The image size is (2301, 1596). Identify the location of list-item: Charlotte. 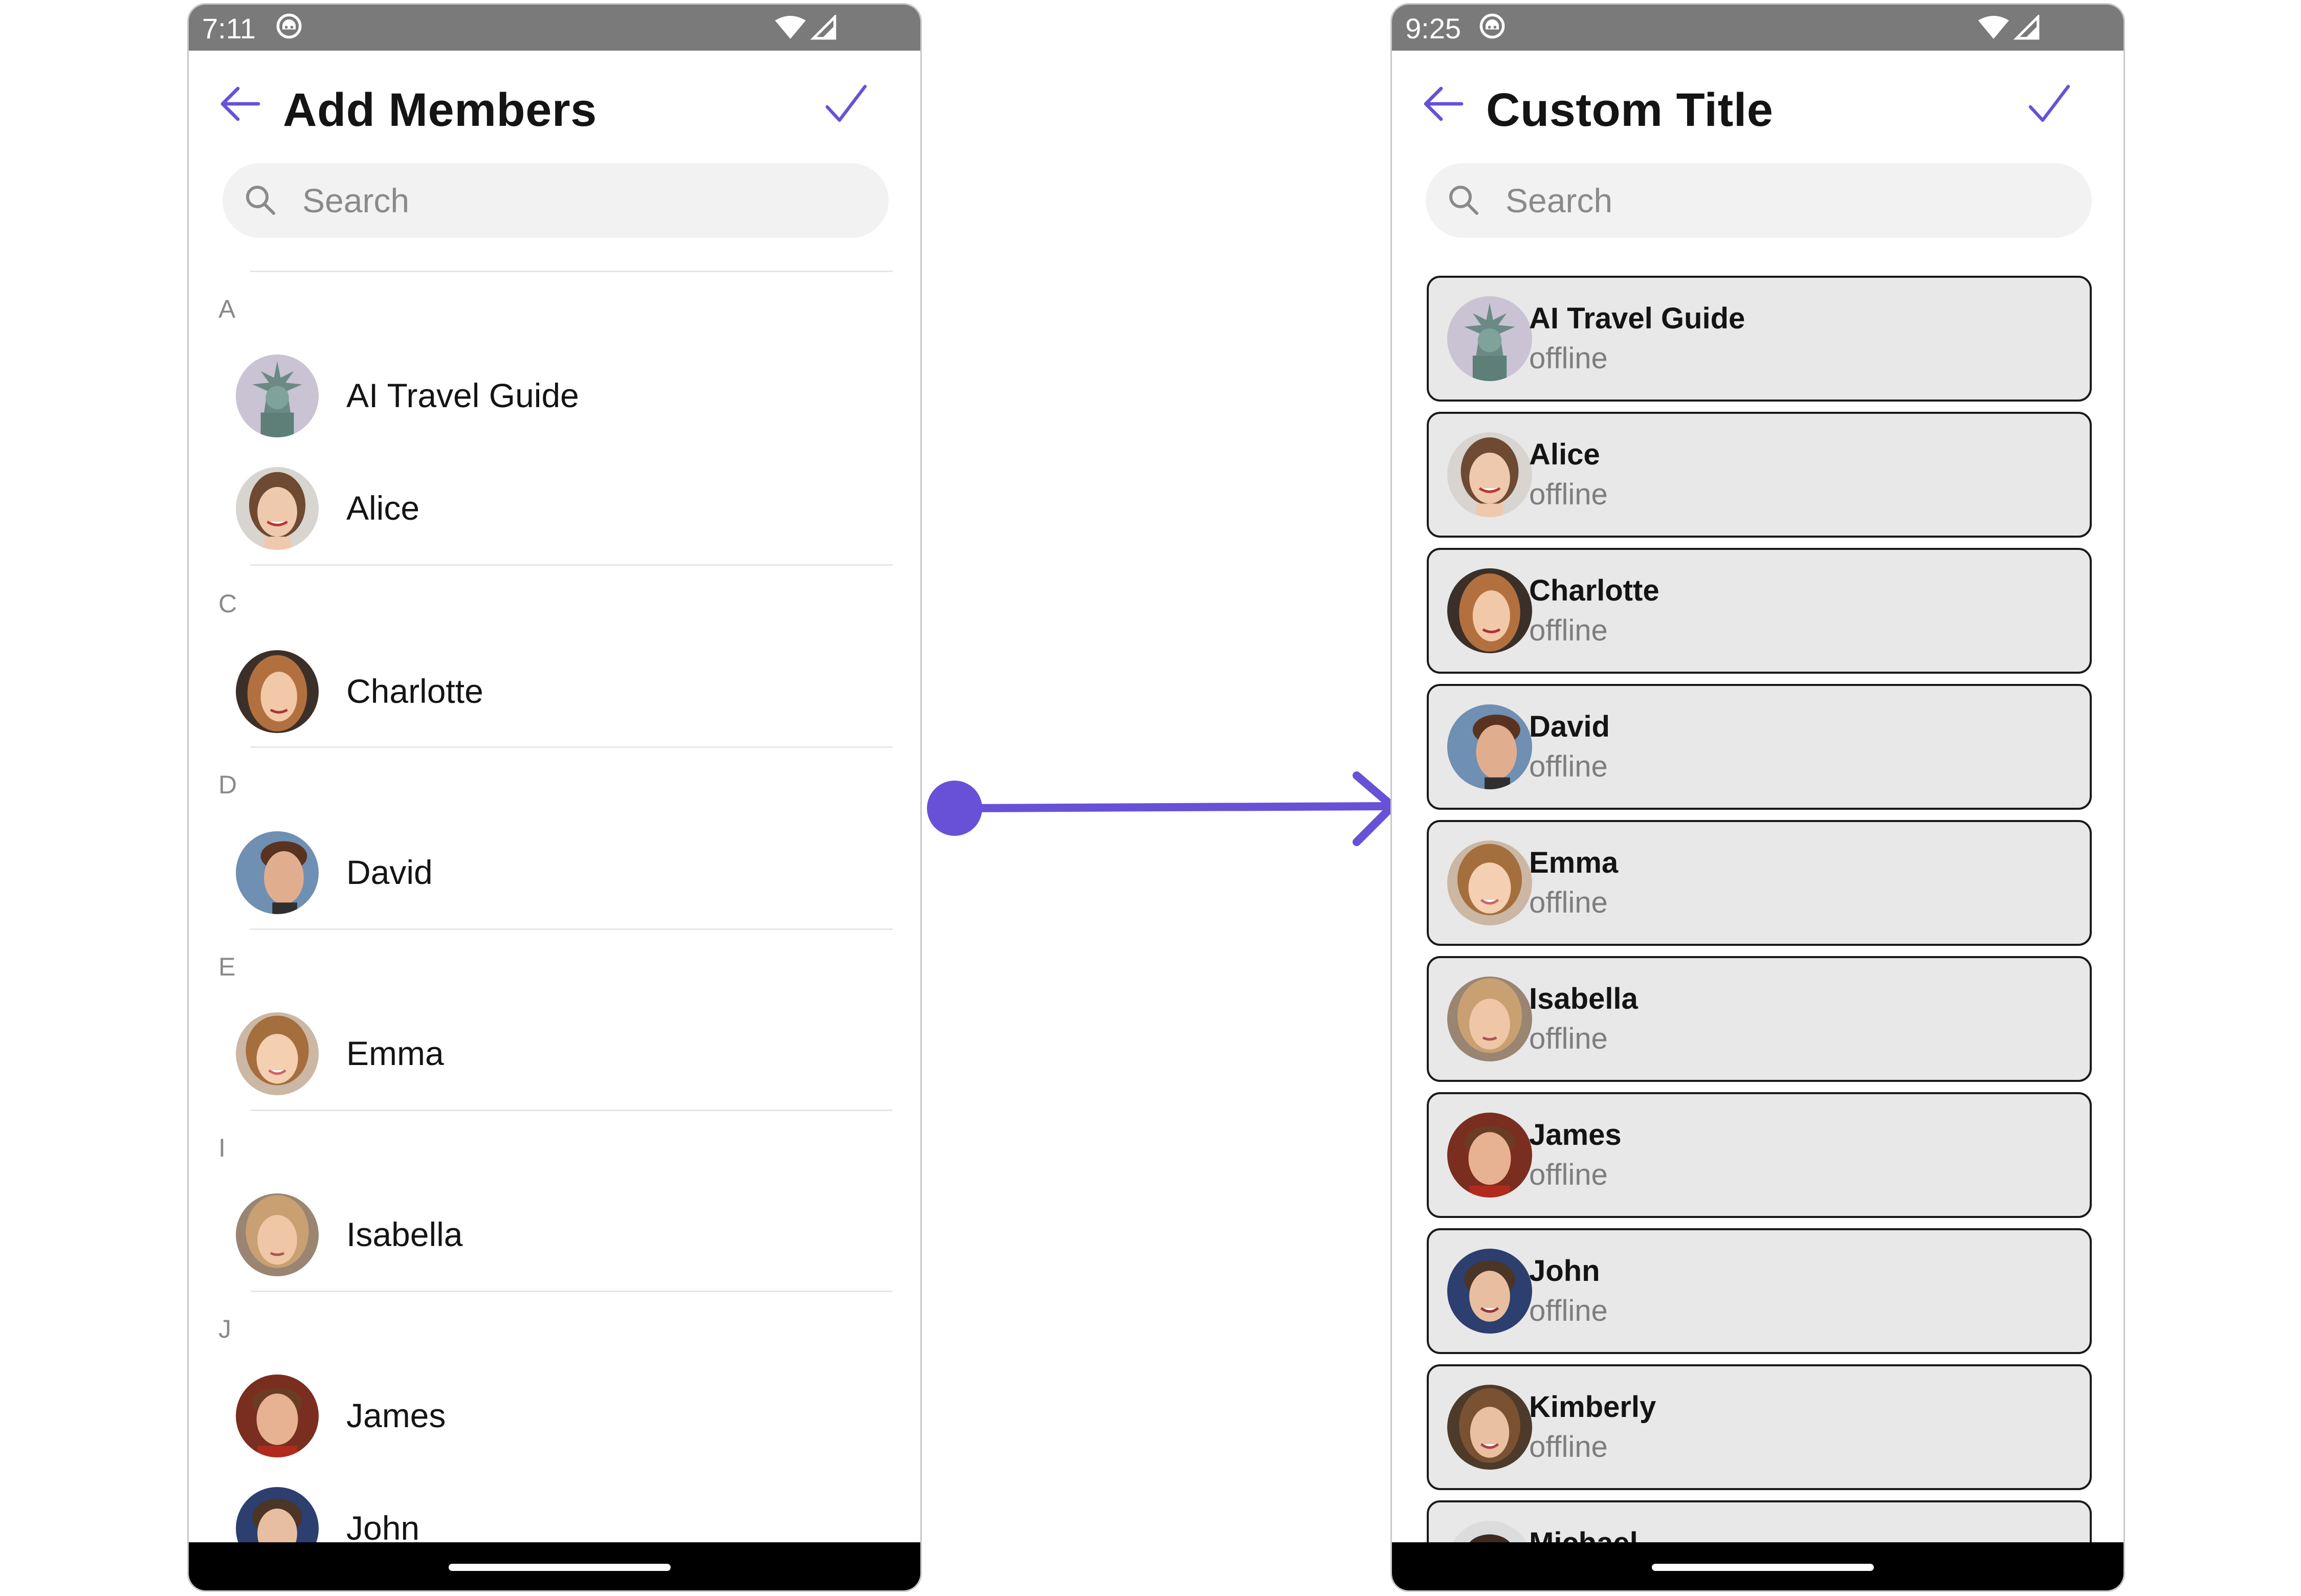
(554, 691).